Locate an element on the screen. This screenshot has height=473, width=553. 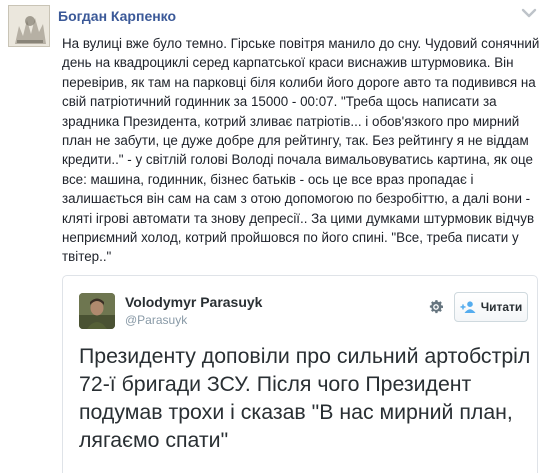
author-avatar is located at coordinates (29, 26).